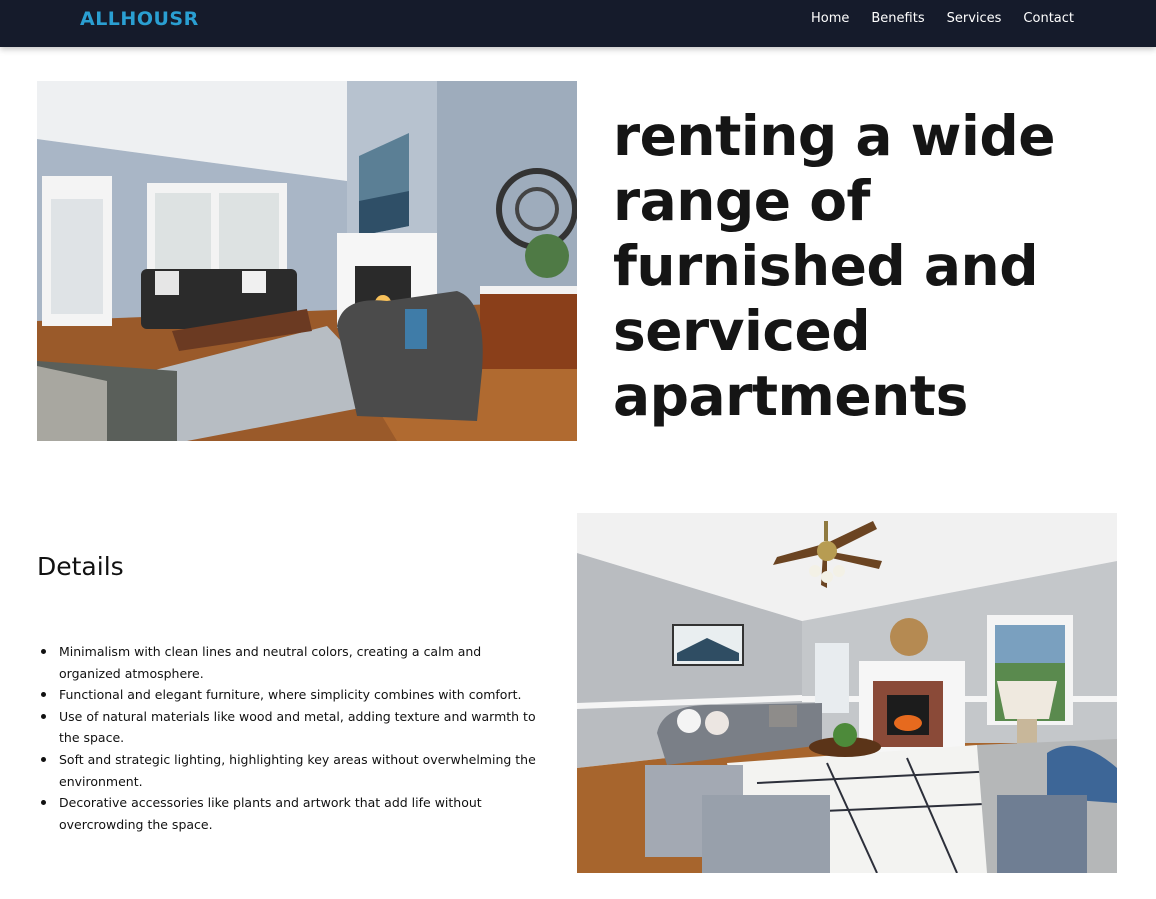 The width and height of the screenshot is (1156, 899). What do you see at coordinates (974, 18) in the screenshot?
I see `nav-link-services: Services` at bounding box center [974, 18].